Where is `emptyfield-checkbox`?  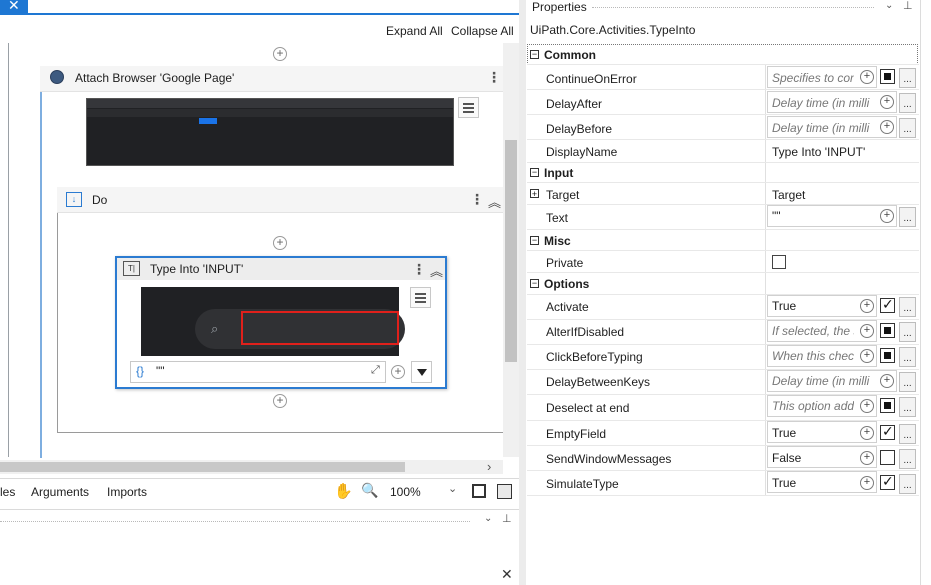
emptyfield-checkbox is located at coordinates (887, 431).